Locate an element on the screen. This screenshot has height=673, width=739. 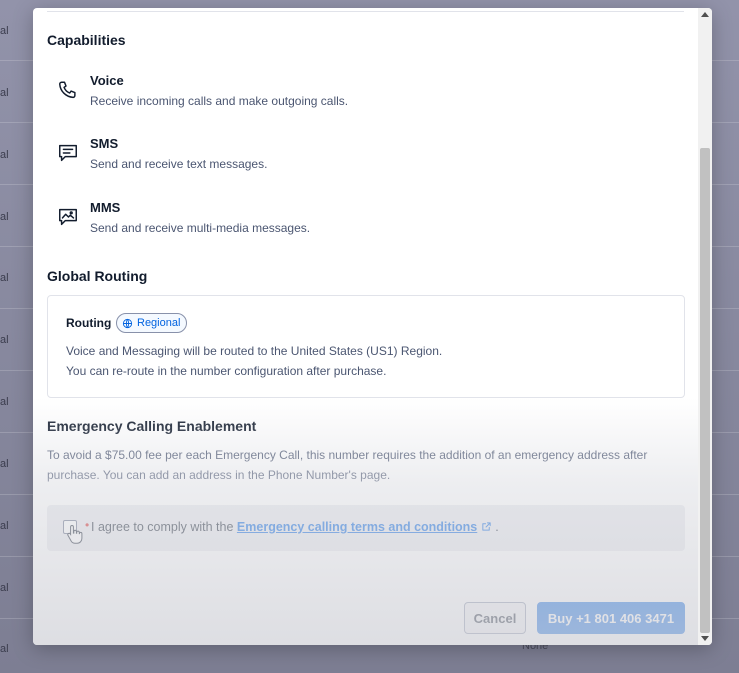
scrollbar-thumb is located at coordinates (705, 390).